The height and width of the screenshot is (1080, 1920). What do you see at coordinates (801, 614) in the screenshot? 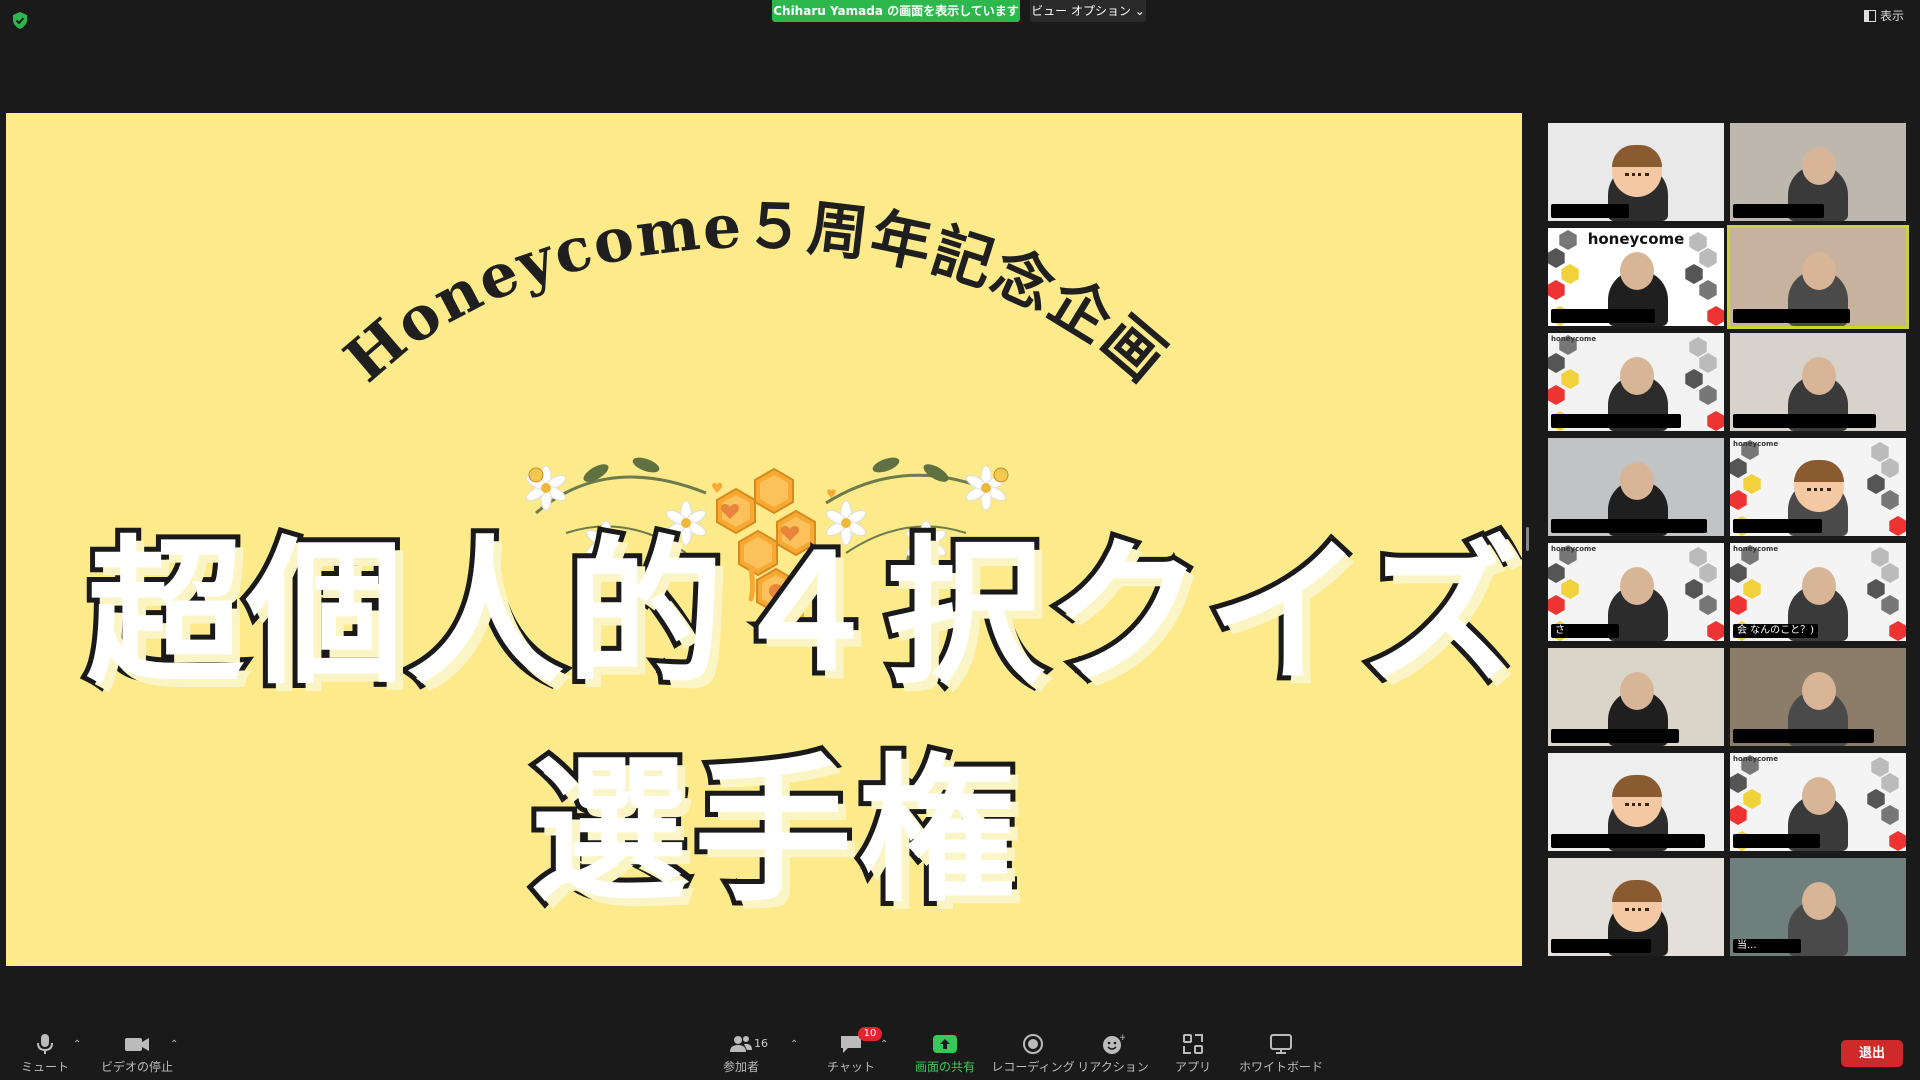
I see `quiz-main-title: 超個人的４択クイズ` at bounding box center [801, 614].